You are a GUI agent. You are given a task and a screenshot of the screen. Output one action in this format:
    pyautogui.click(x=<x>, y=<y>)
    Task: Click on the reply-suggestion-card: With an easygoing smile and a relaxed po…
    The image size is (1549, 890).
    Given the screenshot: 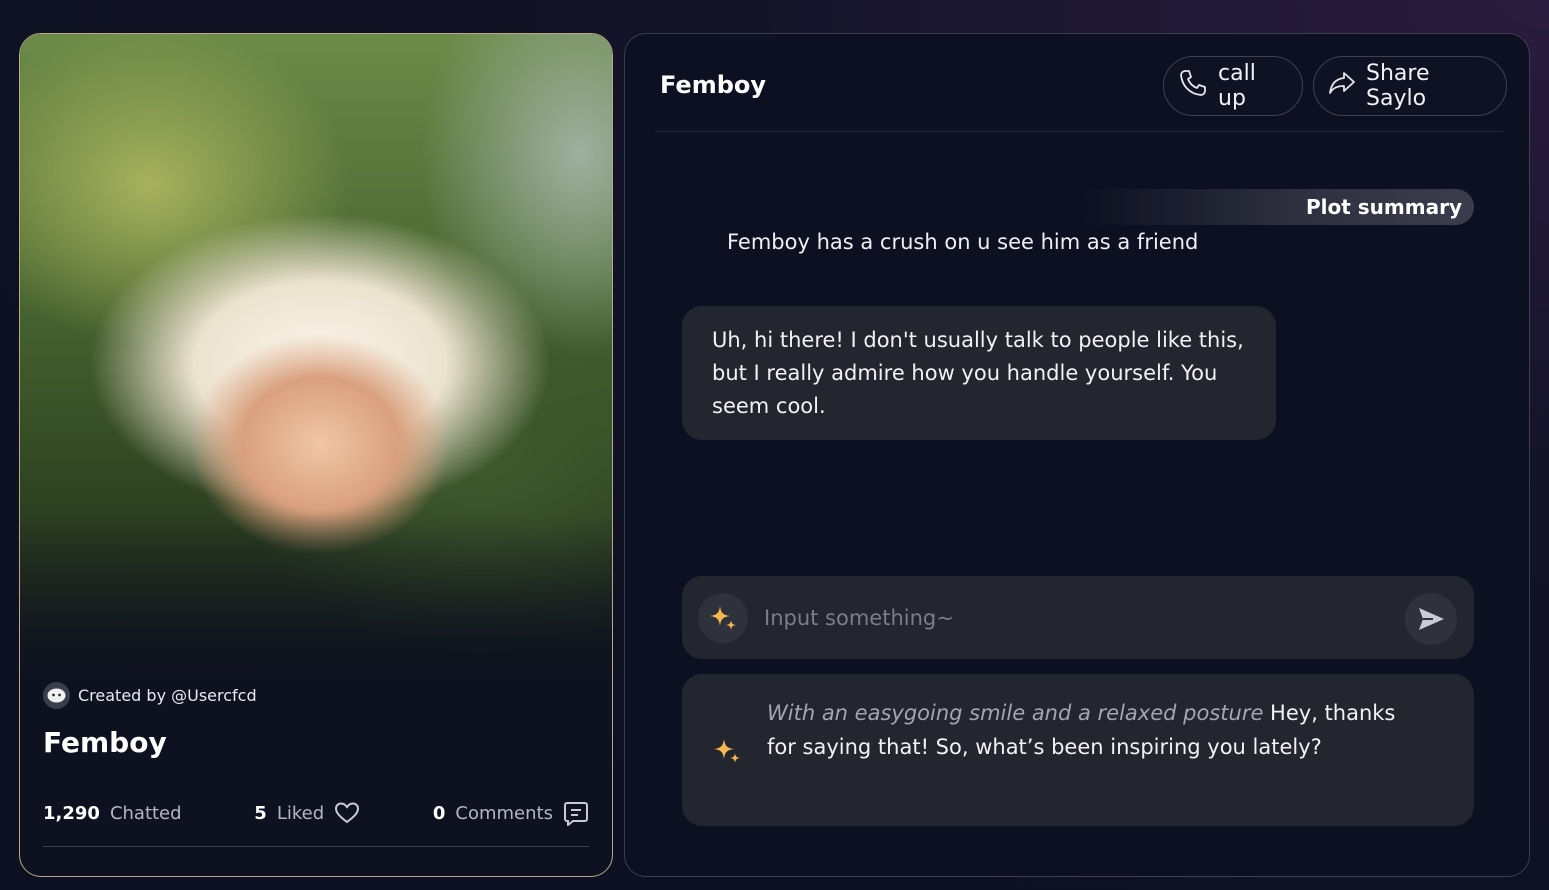 What is the action you would take?
    pyautogui.click(x=1078, y=750)
    